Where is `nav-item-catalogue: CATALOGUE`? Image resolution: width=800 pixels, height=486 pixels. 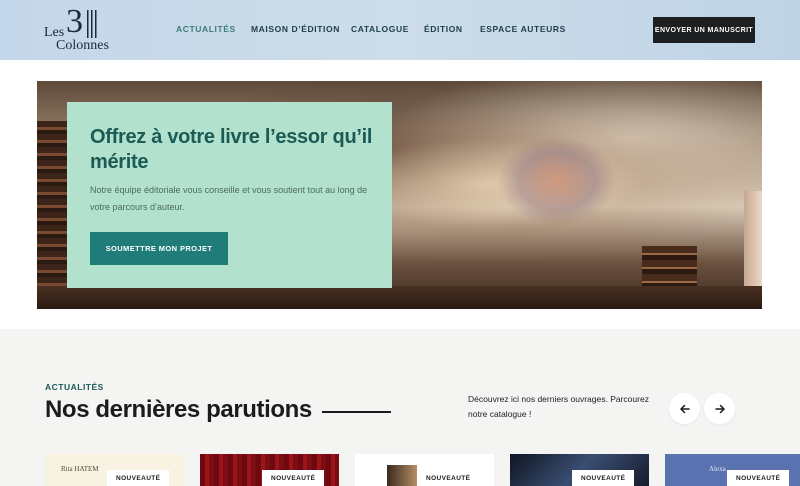 nav-item-catalogue: CATALOGUE is located at coordinates (380, 29).